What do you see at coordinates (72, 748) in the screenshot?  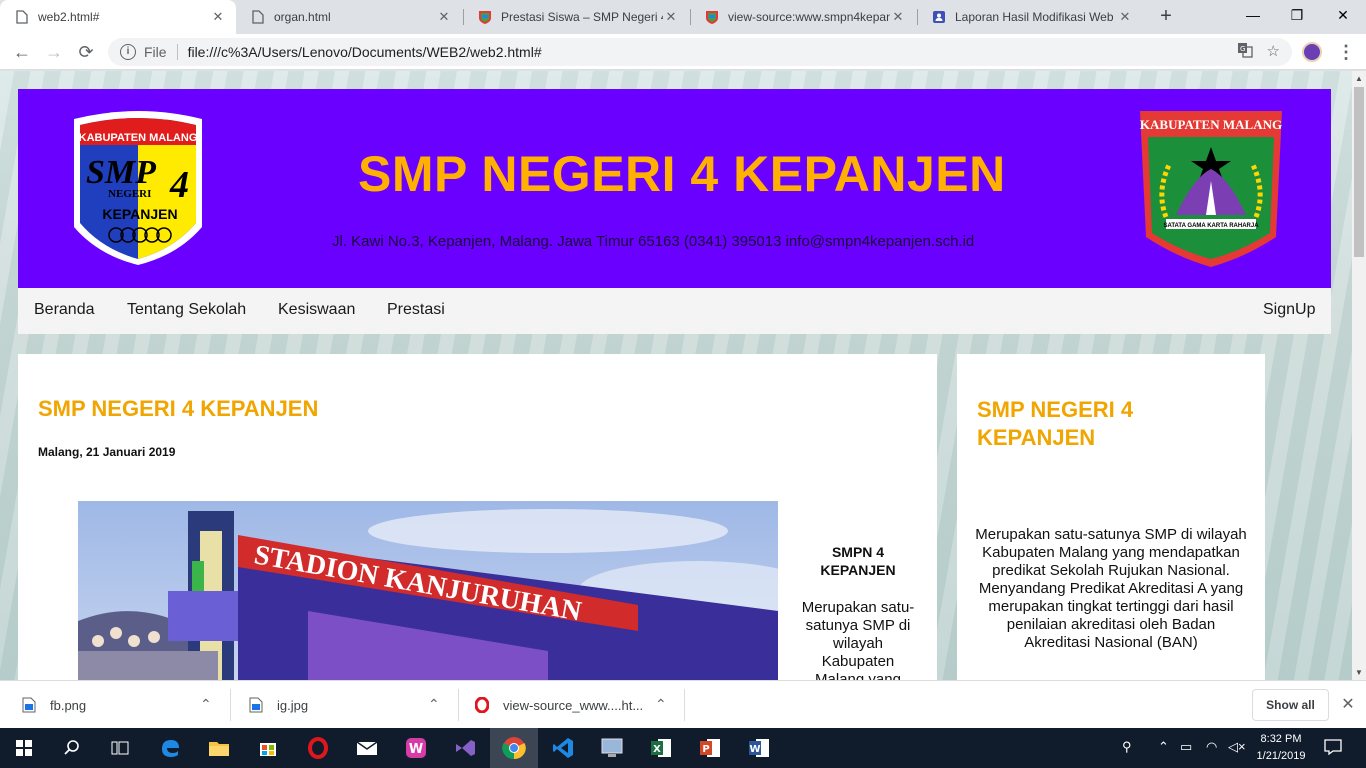 I see `search-icon` at bounding box center [72, 748].